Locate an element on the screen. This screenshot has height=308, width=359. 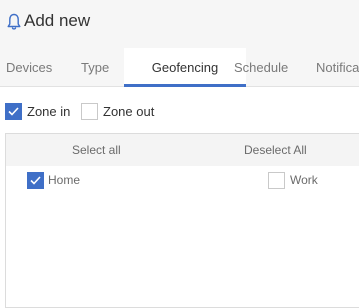
deselect-all-button: Deselect All is located at coordinates (275, 150).